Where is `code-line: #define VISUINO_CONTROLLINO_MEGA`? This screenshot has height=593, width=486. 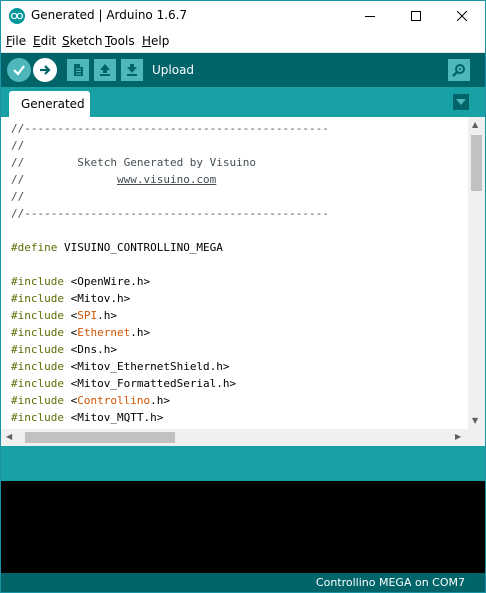 code-line: #define VISUINO_CONTROLLINO_MEGA is located at coordinates (117, 247).